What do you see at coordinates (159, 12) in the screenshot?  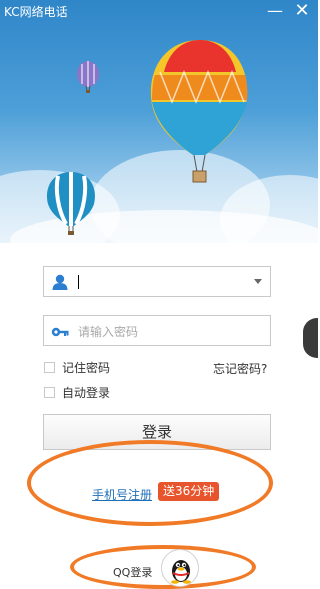 I see `title-bar: KC网络电话 — ✕` at bounding box center [159, 12].